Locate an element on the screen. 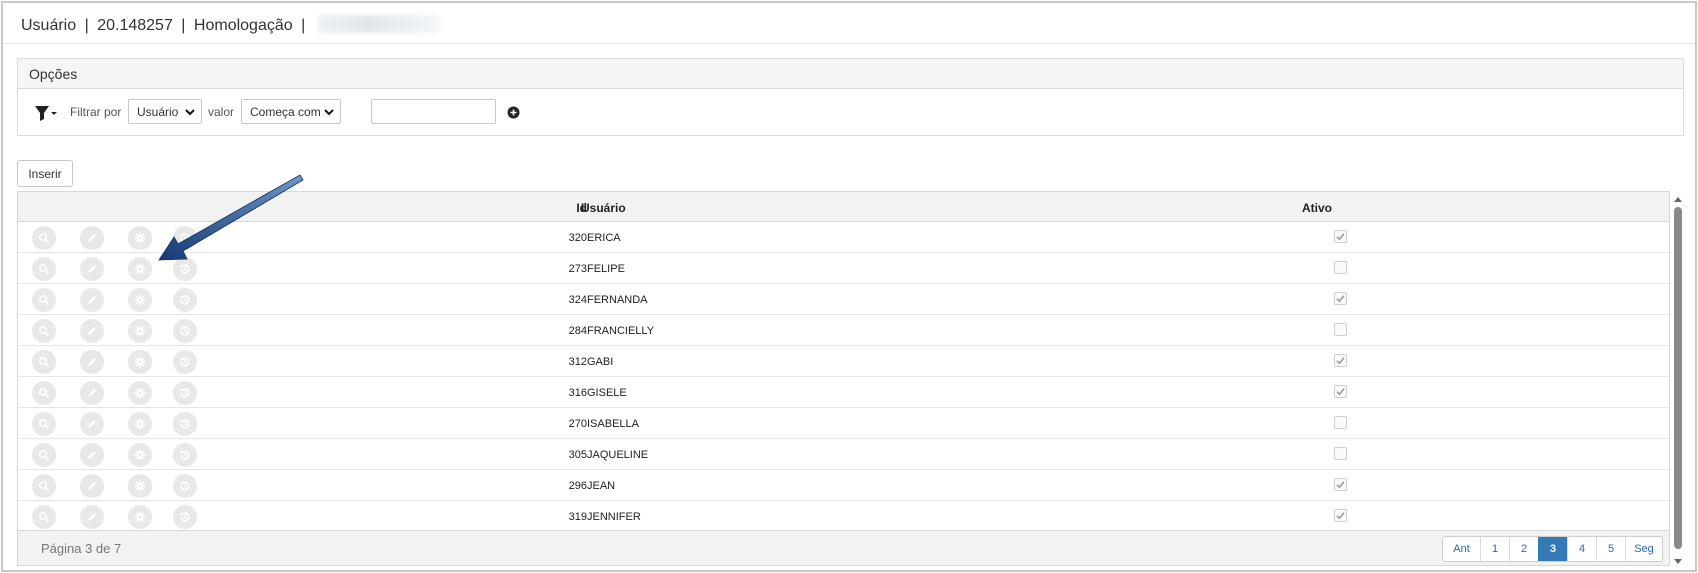 Image resolution: width=1698 pixels, height=573 pixels. title-entity: Usuário is located at coordinates (49, 25).